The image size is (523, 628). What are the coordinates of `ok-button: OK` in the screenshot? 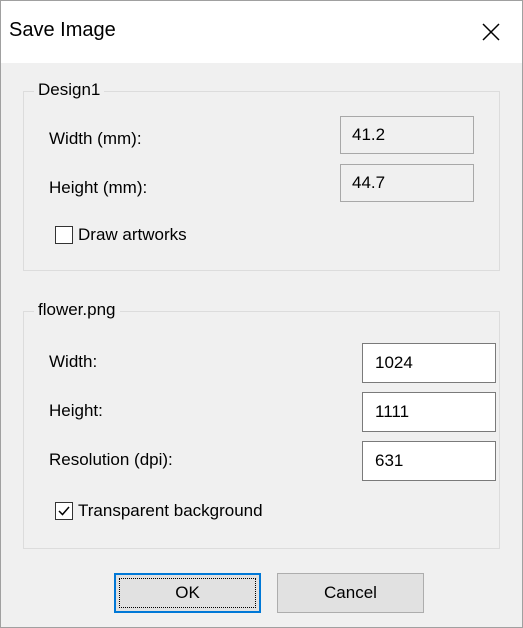 It's located at (187, 593).